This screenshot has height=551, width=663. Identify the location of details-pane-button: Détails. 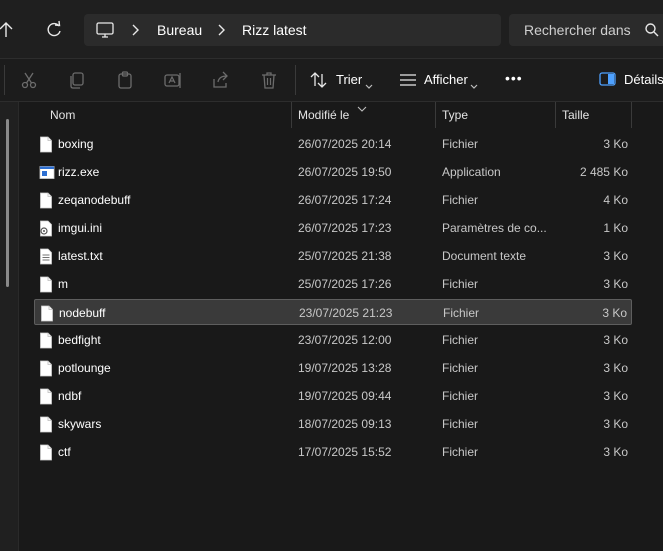
(631, 80).